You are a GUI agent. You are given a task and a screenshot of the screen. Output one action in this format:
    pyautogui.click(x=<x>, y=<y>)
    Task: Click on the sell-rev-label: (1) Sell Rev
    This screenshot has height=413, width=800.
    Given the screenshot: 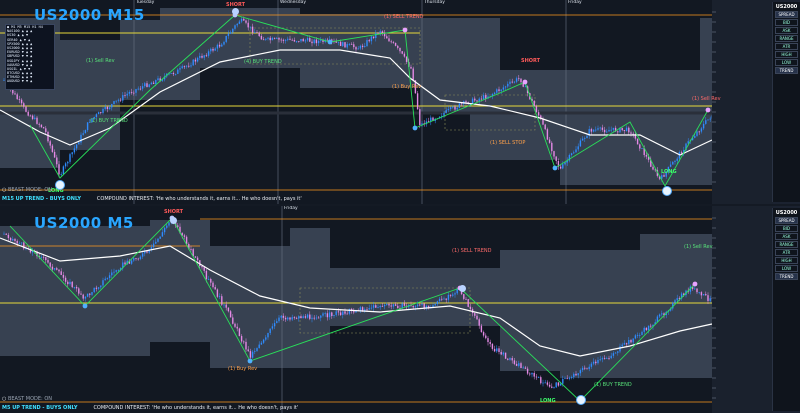 What is the action you would take?
    pyautogui.click(x=100, y=61)
    